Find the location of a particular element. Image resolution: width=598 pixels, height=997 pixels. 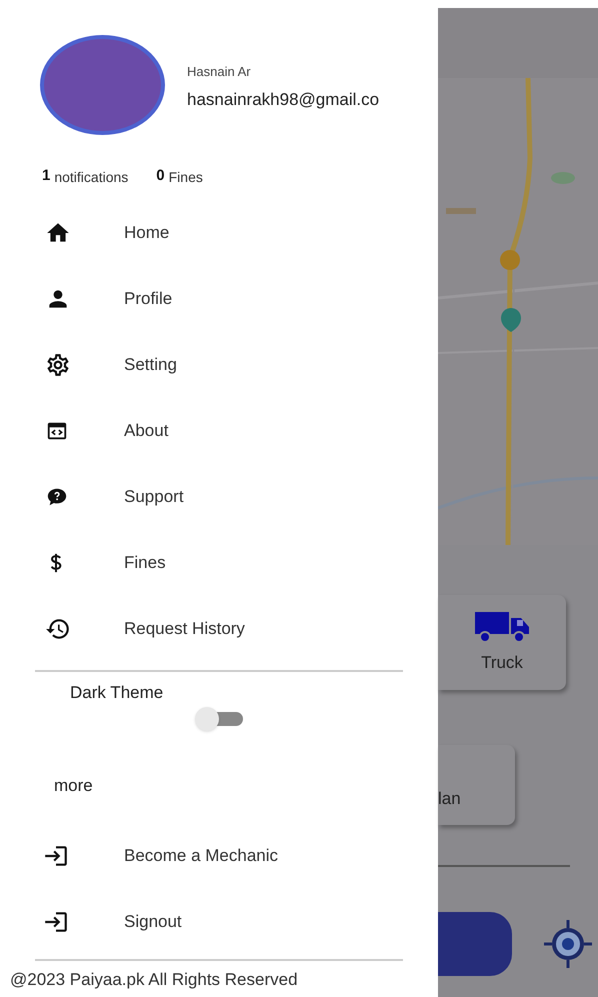

more-heading: more is located at coordinates (74, 786).